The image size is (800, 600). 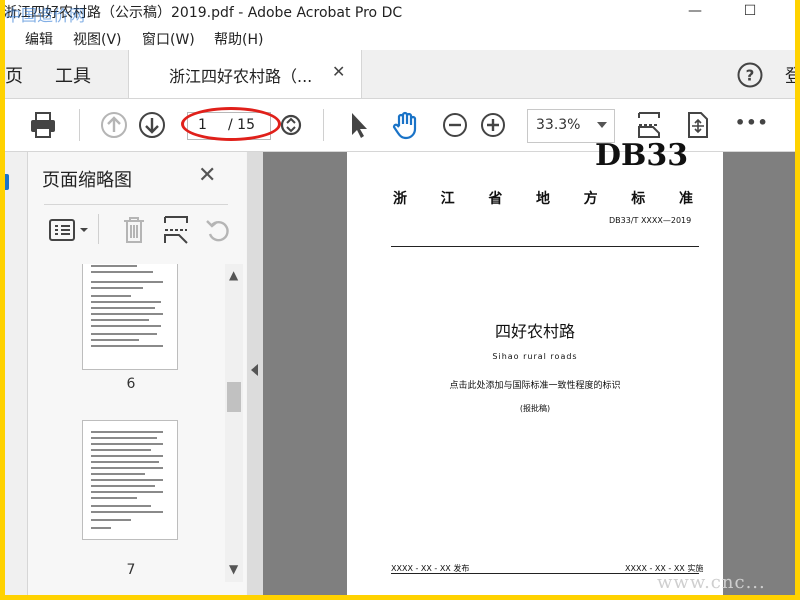 I want to click on hand-tool-icon, so click(x=405, y=125).